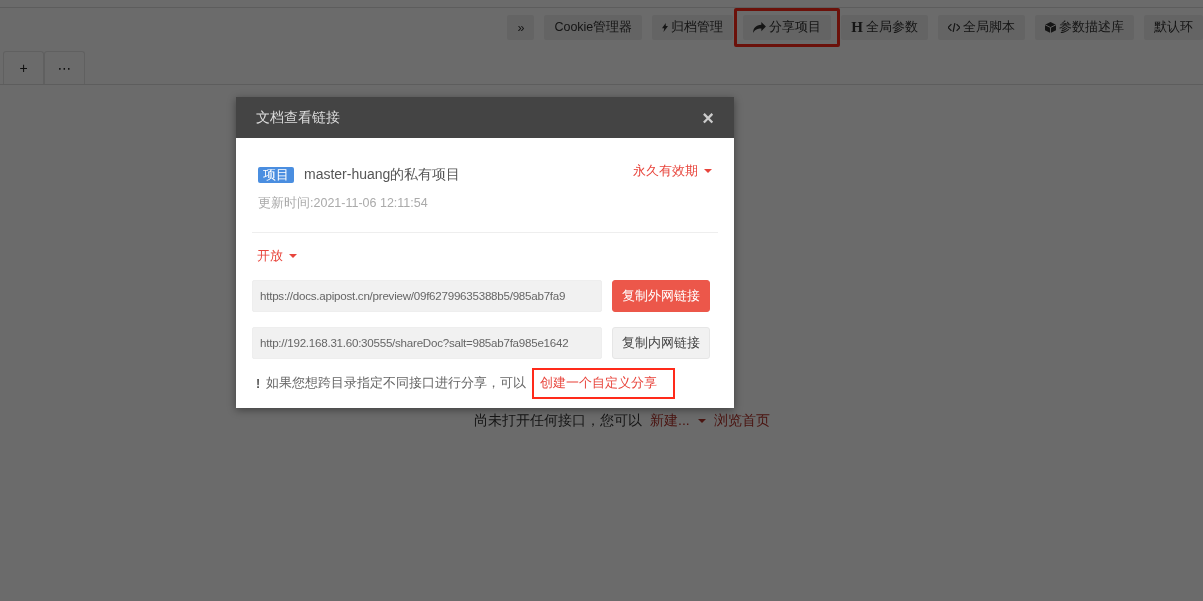 The image size is (1203, 601). What do you see at coordinates (661, 343) in the screenshot?
I see `copy-link-button: 复制内网链接` at bounding box center [661, 343].